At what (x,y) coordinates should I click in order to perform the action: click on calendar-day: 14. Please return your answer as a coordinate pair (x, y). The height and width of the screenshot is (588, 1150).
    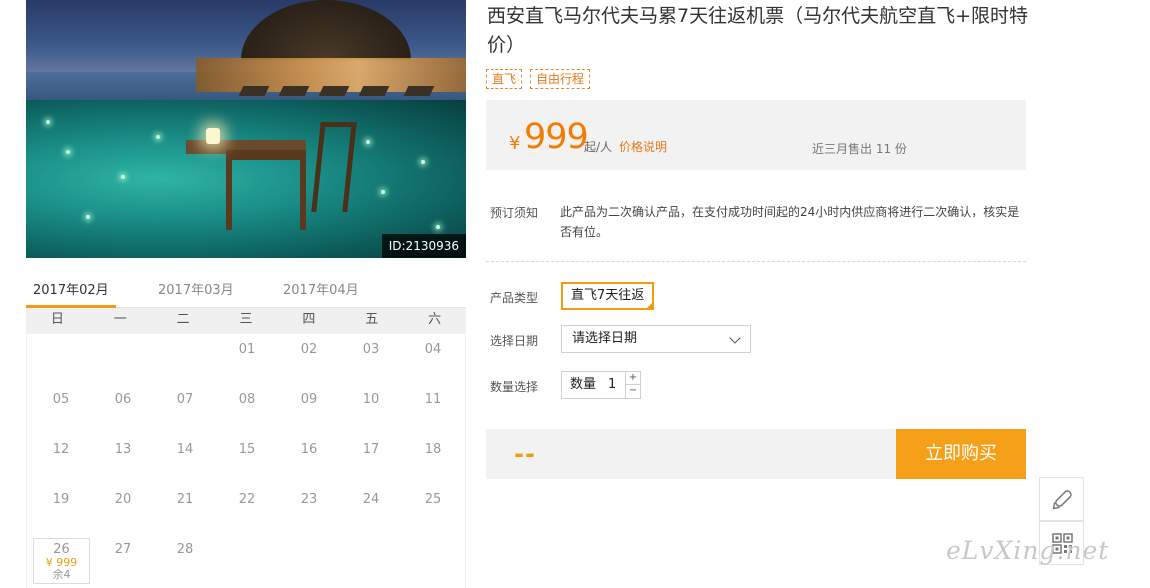
    Looking at the image, I should click on (185, 459).